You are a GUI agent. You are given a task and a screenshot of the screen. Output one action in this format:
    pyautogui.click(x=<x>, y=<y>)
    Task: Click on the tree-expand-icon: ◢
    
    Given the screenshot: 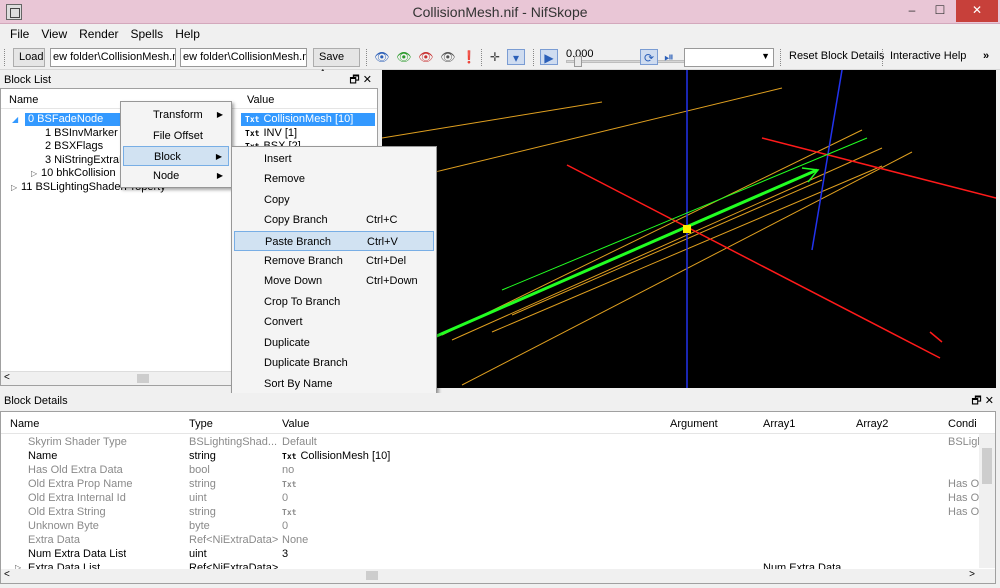 What is the action you would take?
    pyautogui.click(x=18, y=119)
    